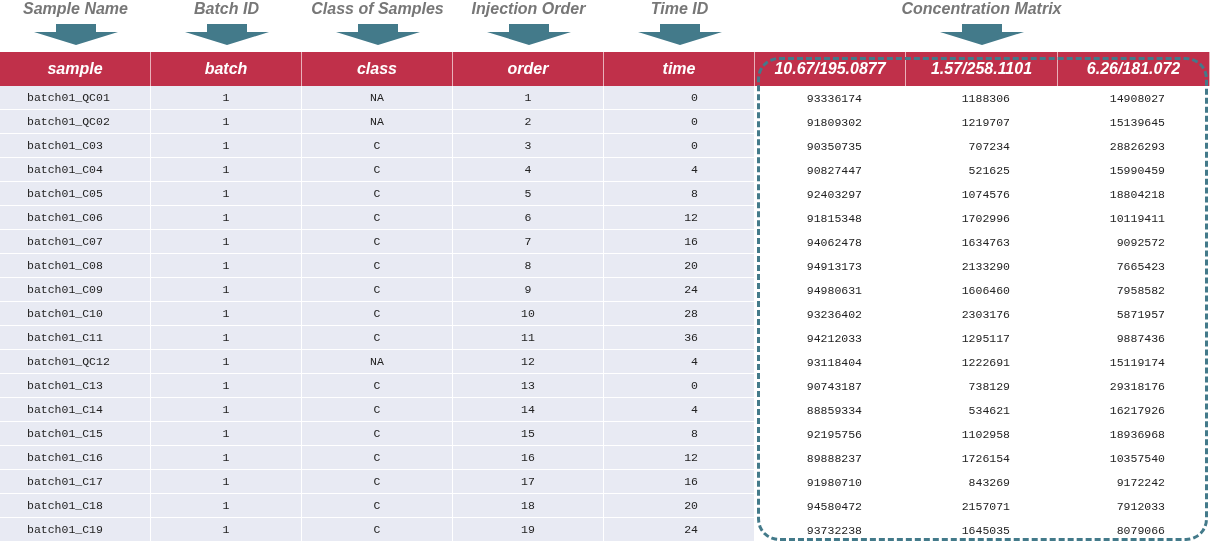 The height and width of the screenshot is (543, 1212). What do you see at coordinates (75, 266) in the screenshot?
I see `table-cell: batch01_C08` at bounding box center [75, 266].